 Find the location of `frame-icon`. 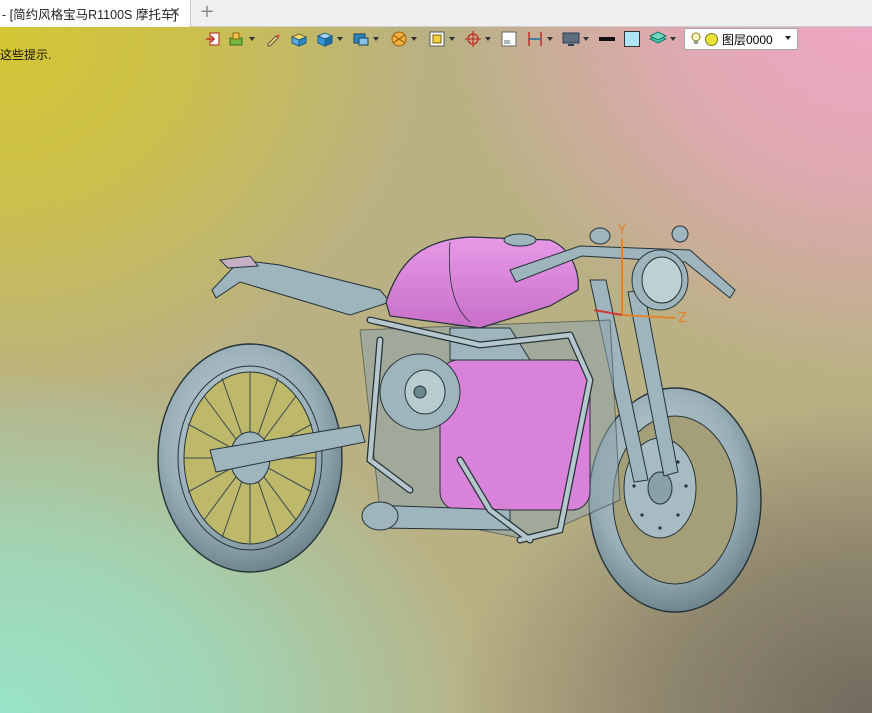

frame-icon is located at coordinates (437, 39).